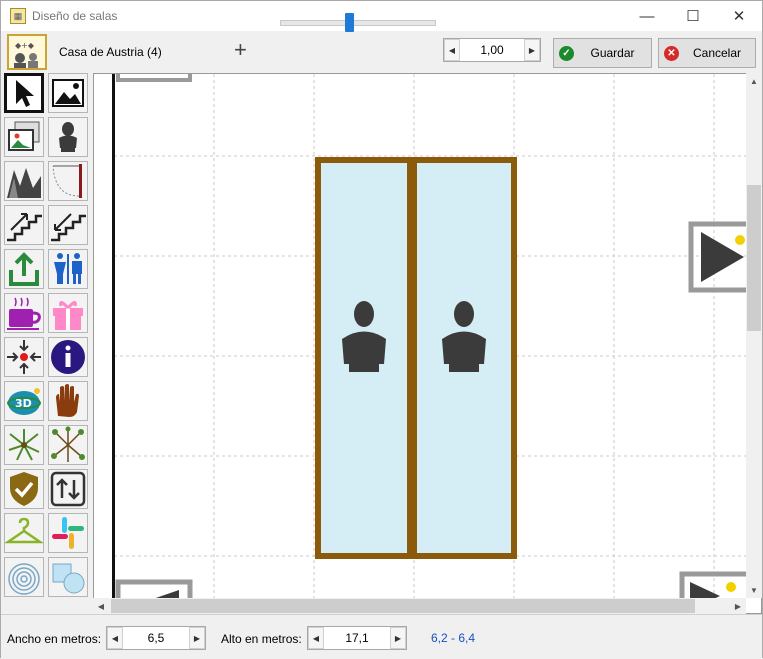 This screenshot has height=659, width=763. I want to click on gift-icon, so click(68, 313).